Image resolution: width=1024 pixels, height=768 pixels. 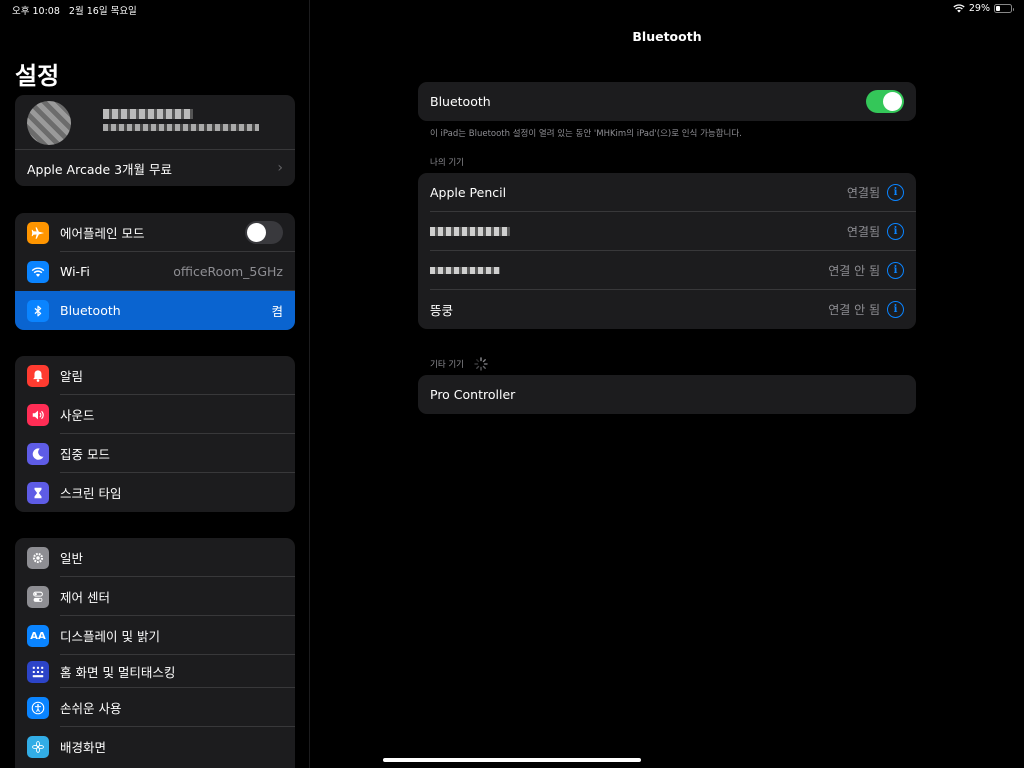 I want to click on sidebar-item-label: Wi-Fi, so click(x=75, y=271).